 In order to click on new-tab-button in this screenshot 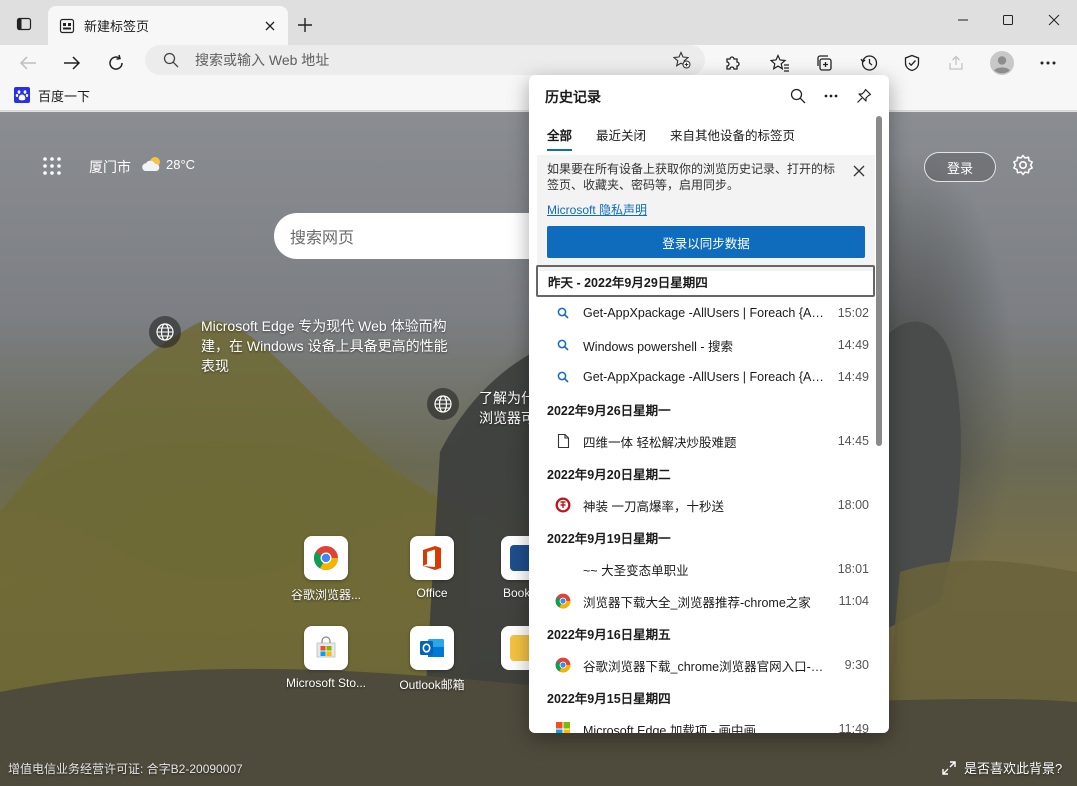, I will do `click(305, 25)`.